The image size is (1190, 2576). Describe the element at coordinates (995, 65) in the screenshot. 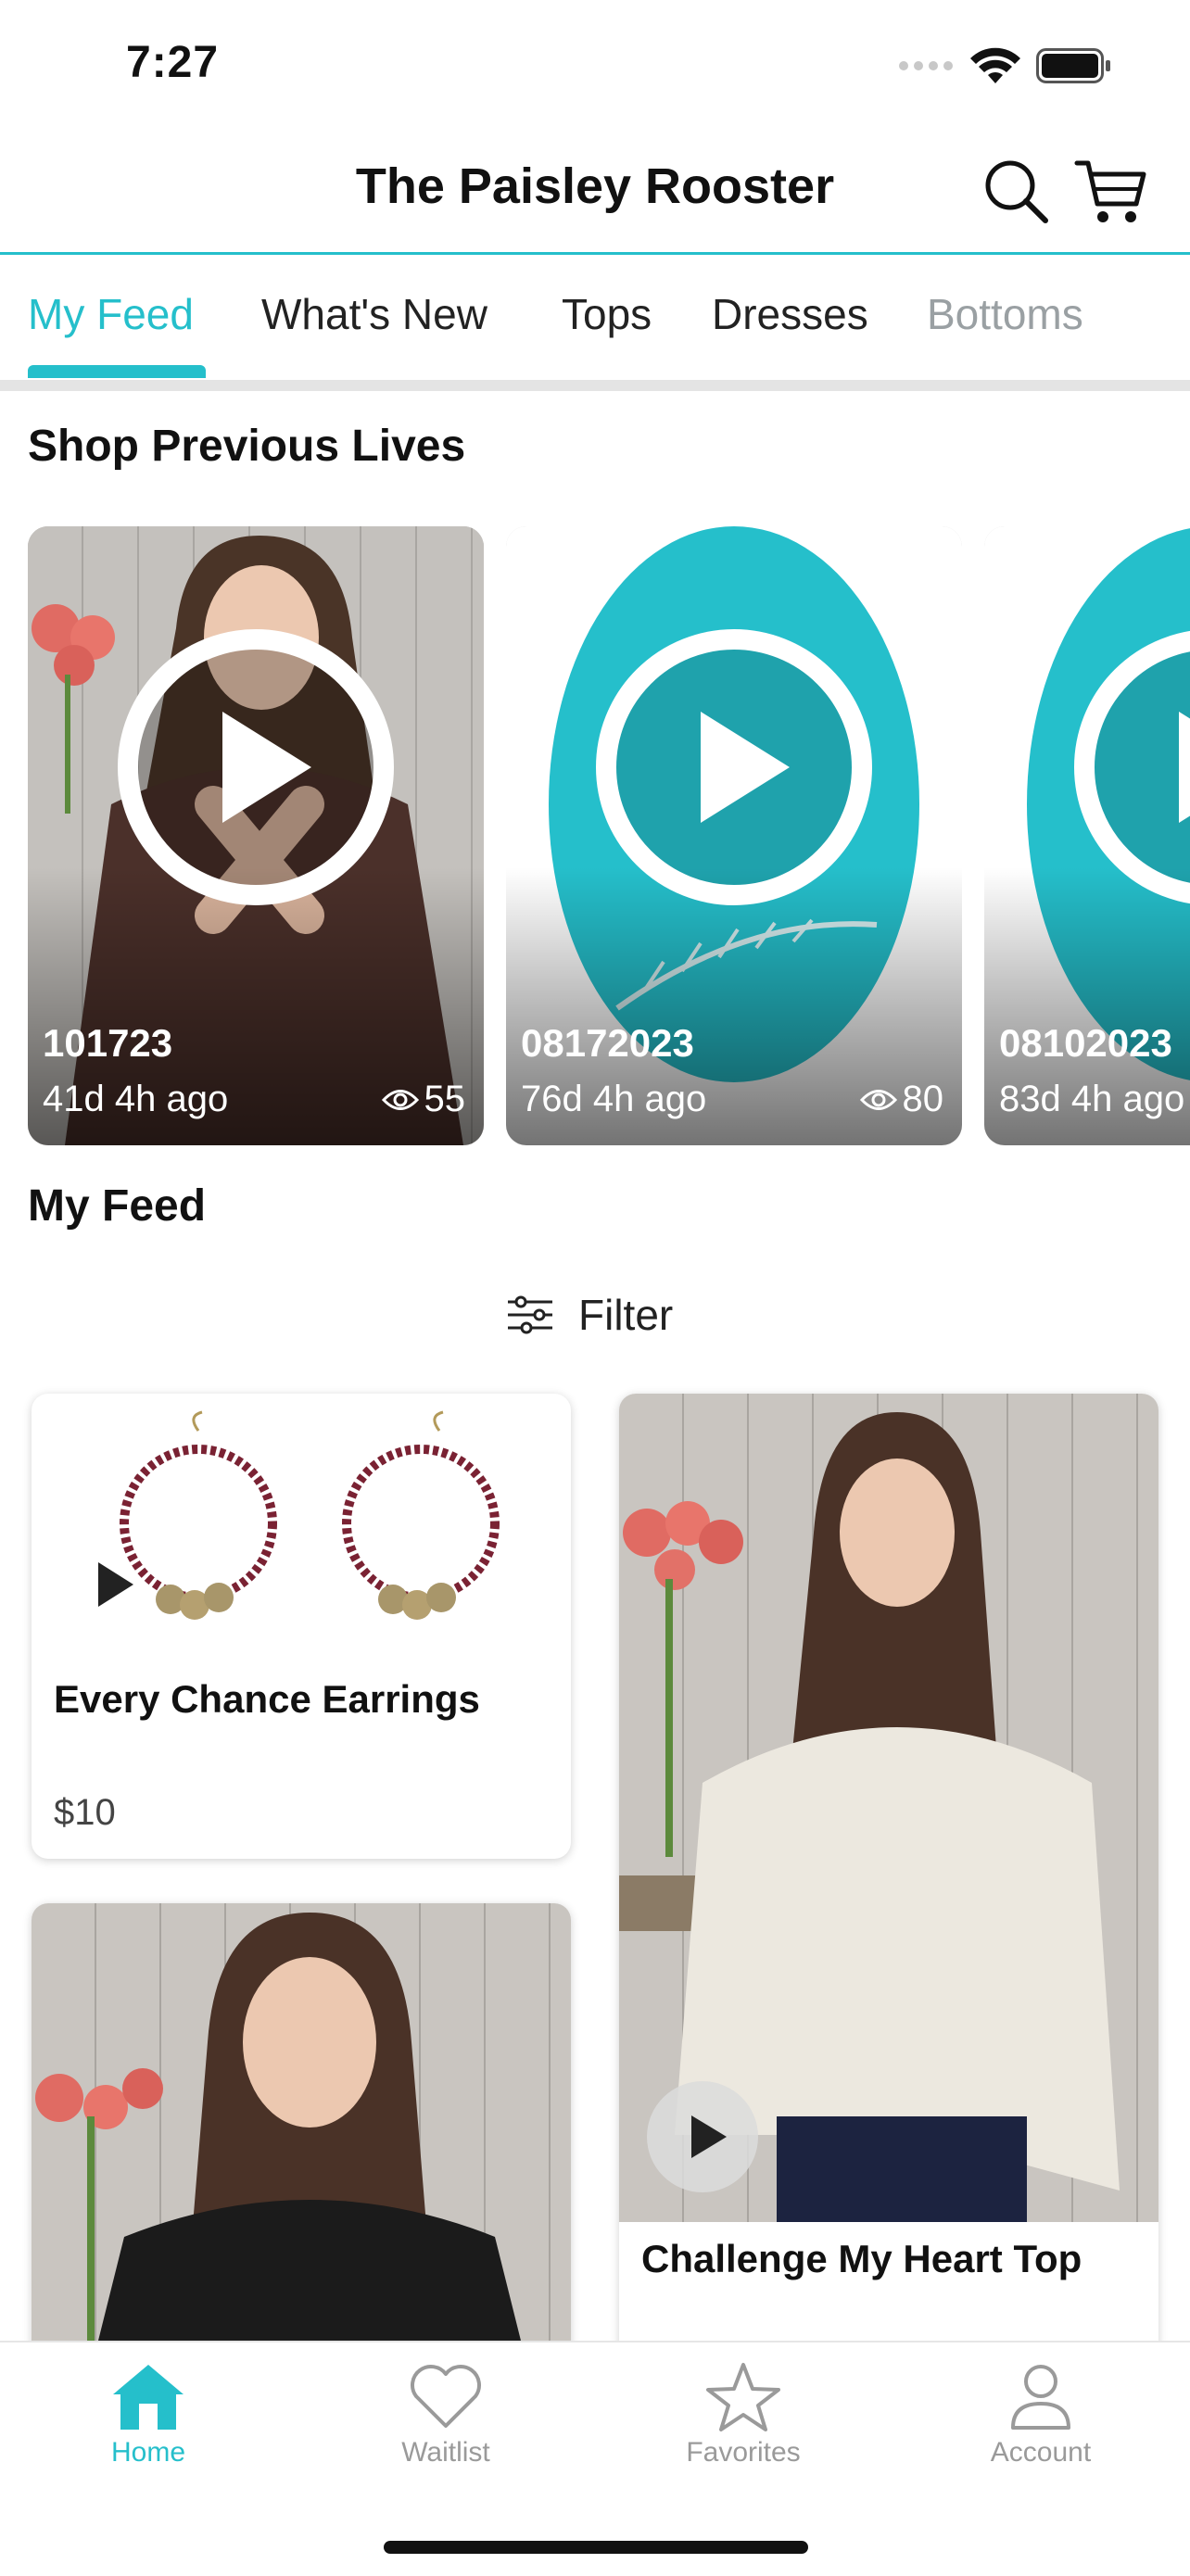

I see `wifi-icon` at that location.